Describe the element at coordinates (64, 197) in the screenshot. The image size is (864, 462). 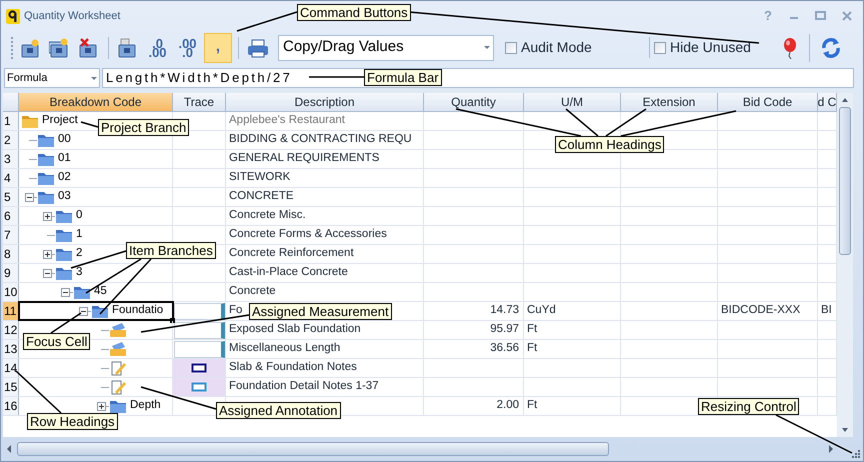
I see `branch-label: 03` at that location.